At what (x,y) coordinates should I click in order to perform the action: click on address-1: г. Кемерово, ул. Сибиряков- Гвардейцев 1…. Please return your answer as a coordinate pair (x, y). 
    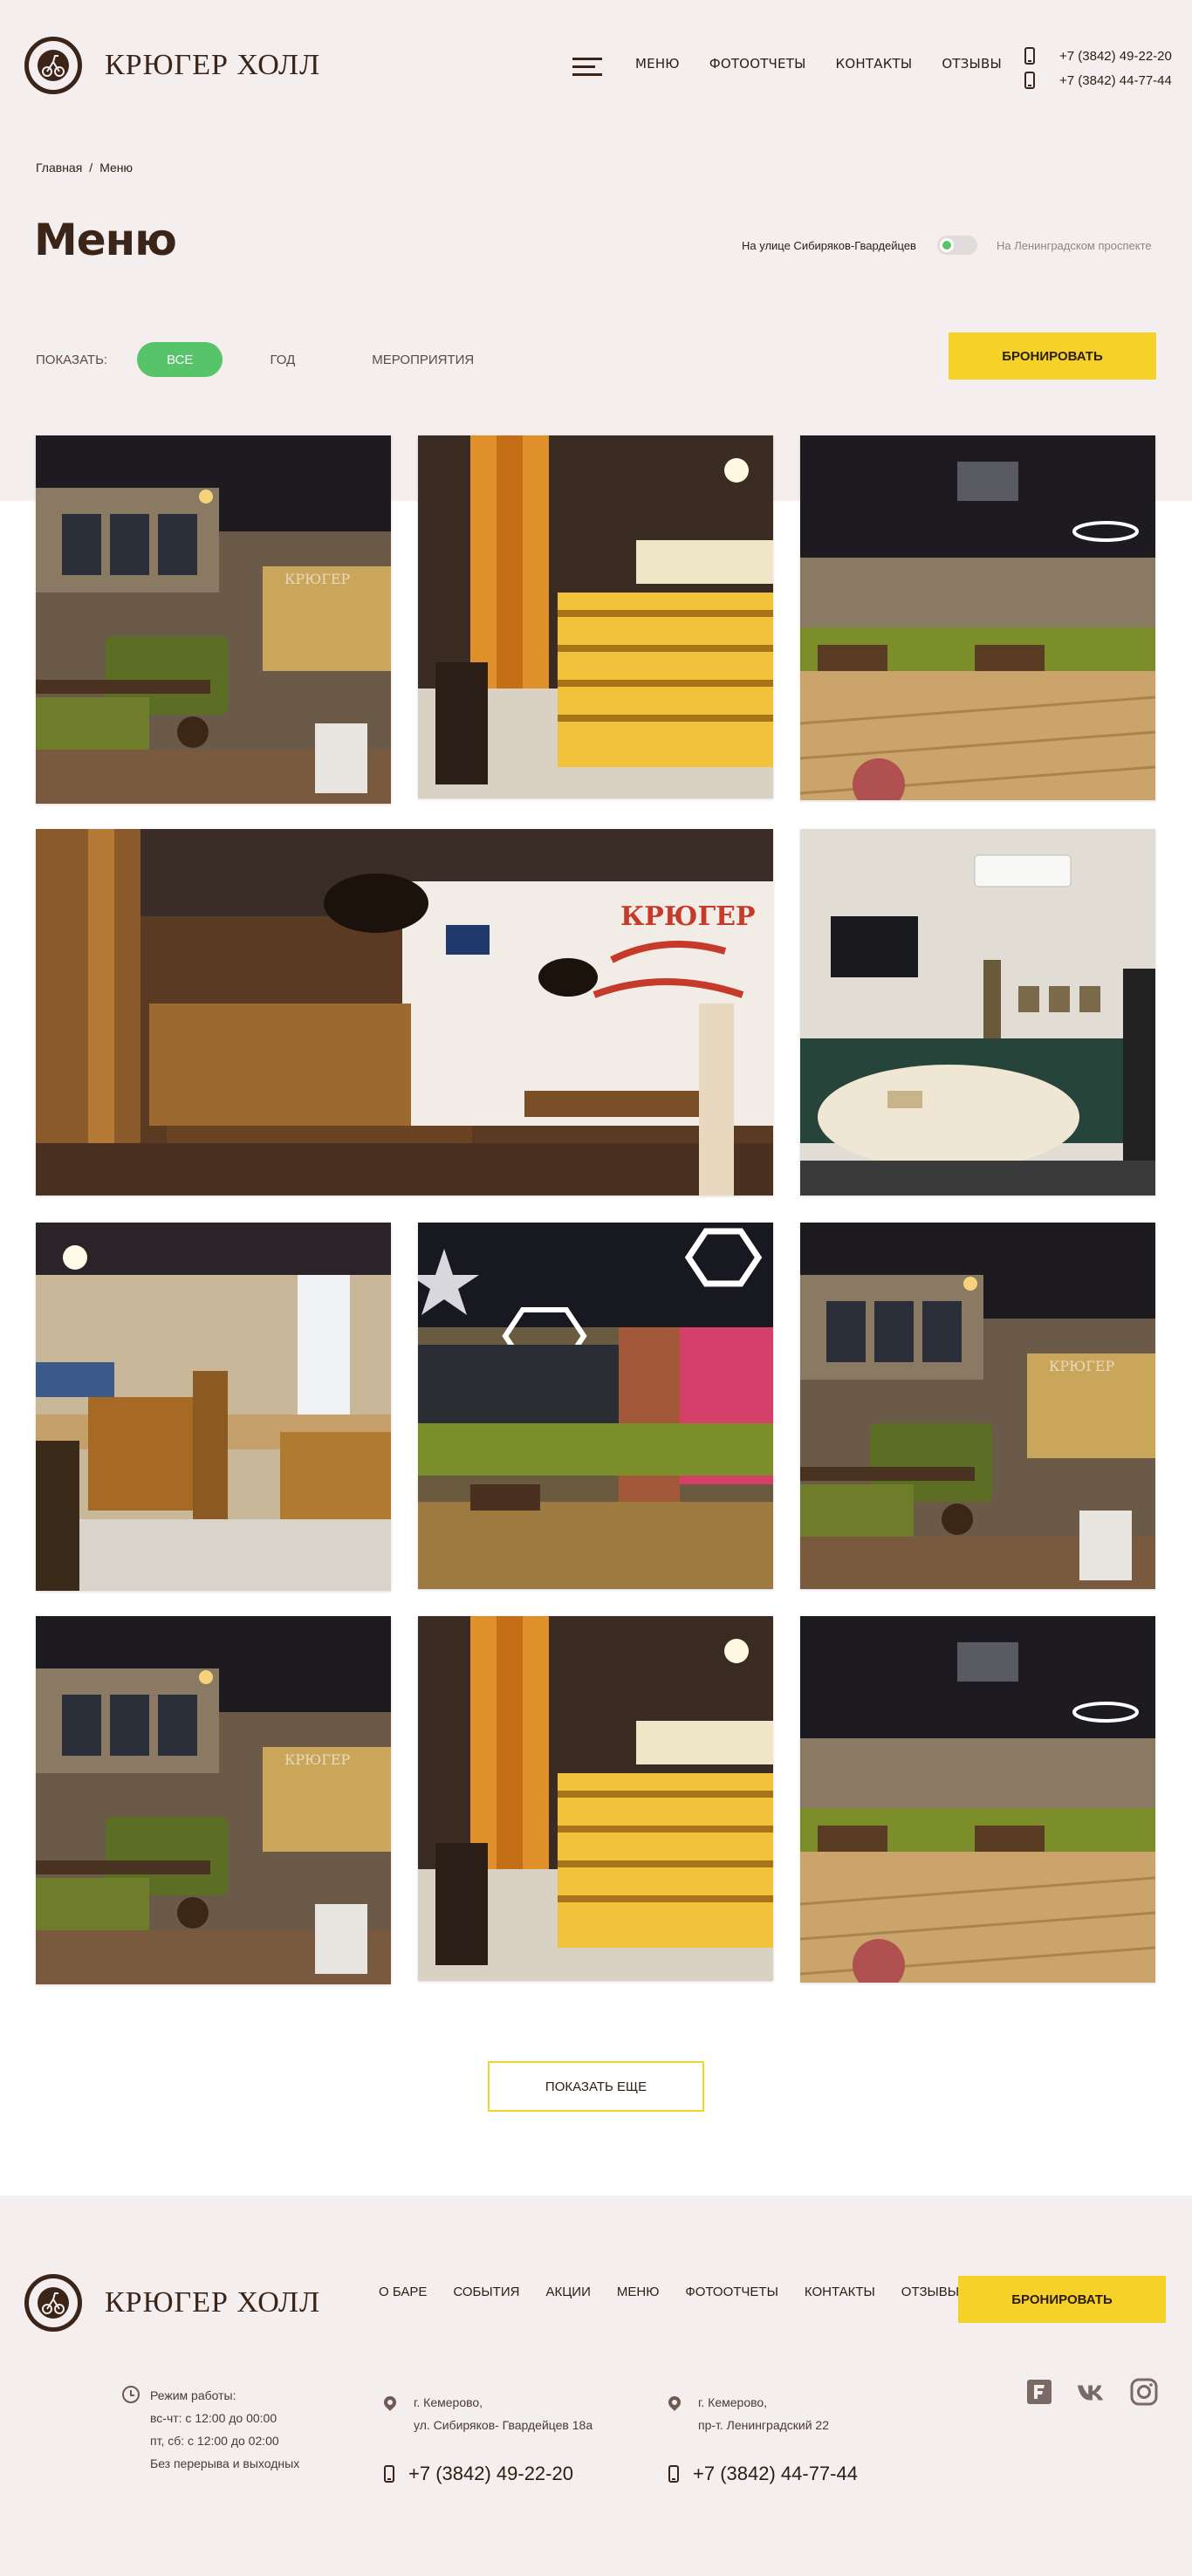
    Looking at the image, I should click on (487, 2414).